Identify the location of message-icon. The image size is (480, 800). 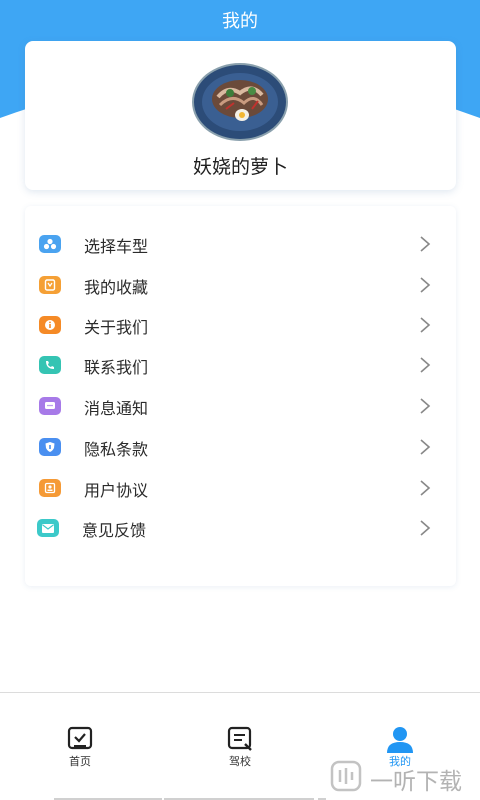
(50, 406).